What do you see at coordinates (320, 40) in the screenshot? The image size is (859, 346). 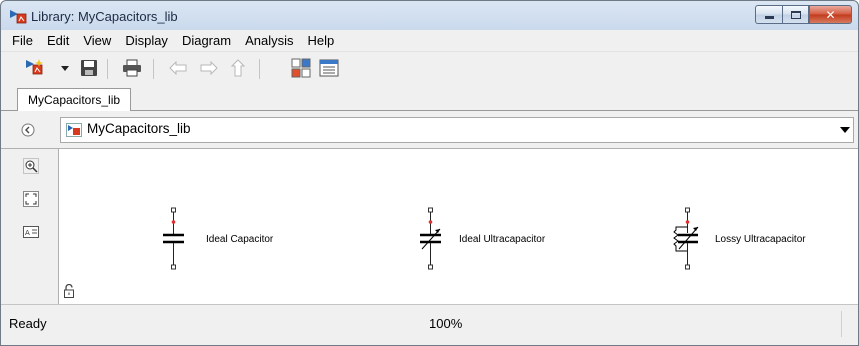 I see `menu-help: Help` at bounding box center [320, 40].